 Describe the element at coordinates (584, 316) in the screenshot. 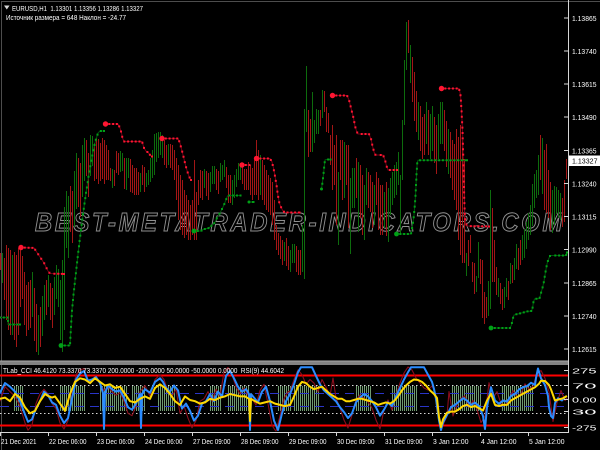

I see `svg-text: 1.12740` at that location.